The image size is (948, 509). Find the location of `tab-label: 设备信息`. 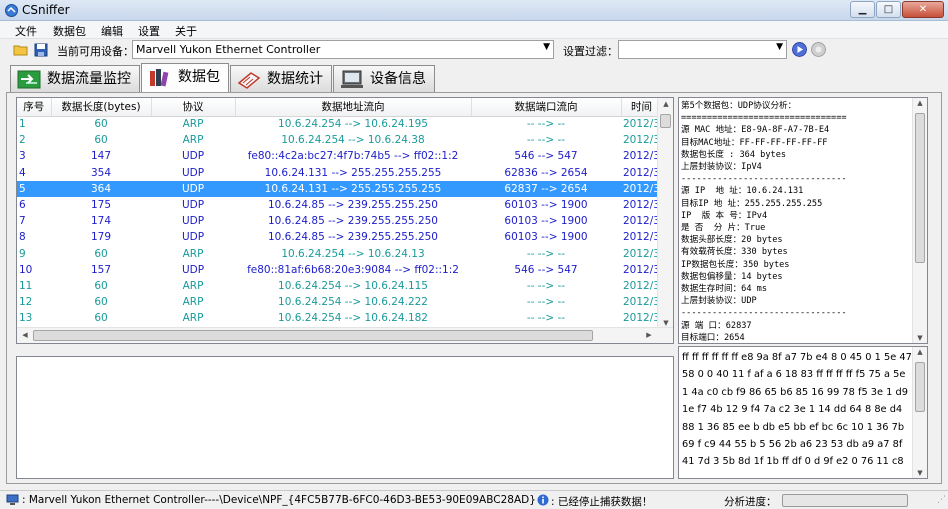

tab-label: 设备信息 is located at coordinates (398, 79).